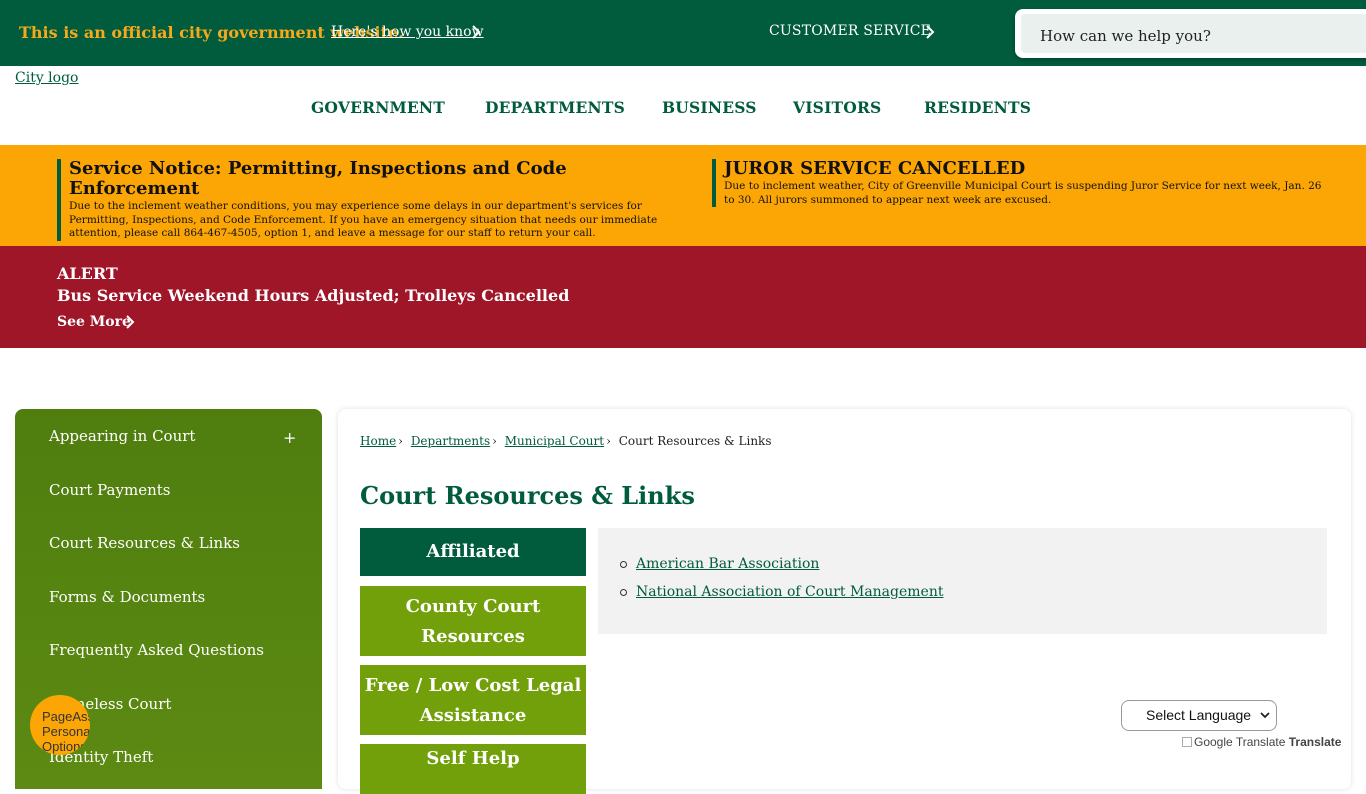 The width and height of the screenshot is (1366, 794). What do you see at coordinates (66, 731) in the screenshot?
I see `widget-alt-text: PageAssist Personalization Options` at bounding box center [66, 731].